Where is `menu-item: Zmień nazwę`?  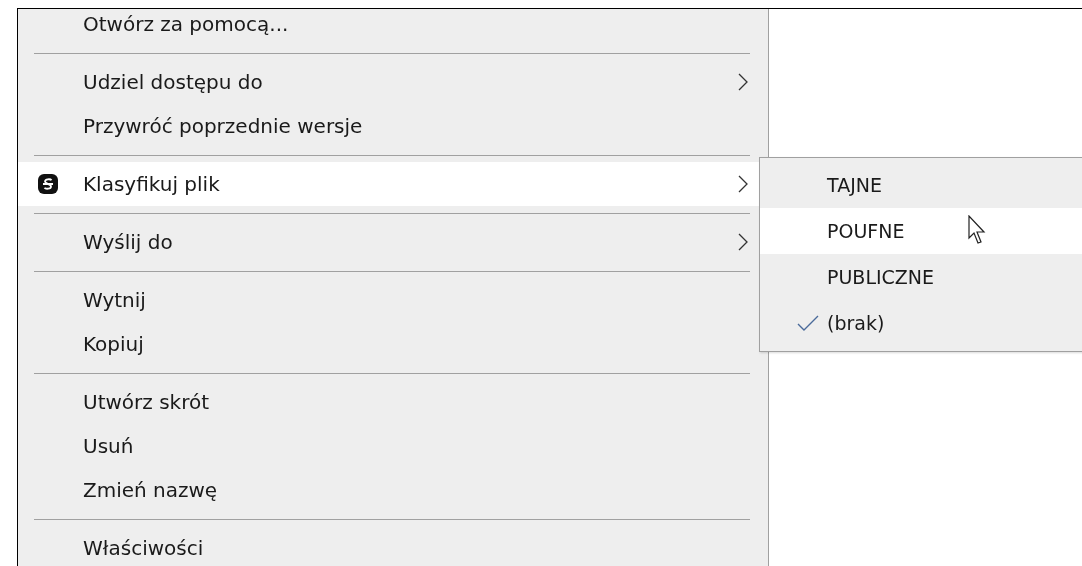 menu-item: Zmień nazwę is located at coordinates (393, 490).